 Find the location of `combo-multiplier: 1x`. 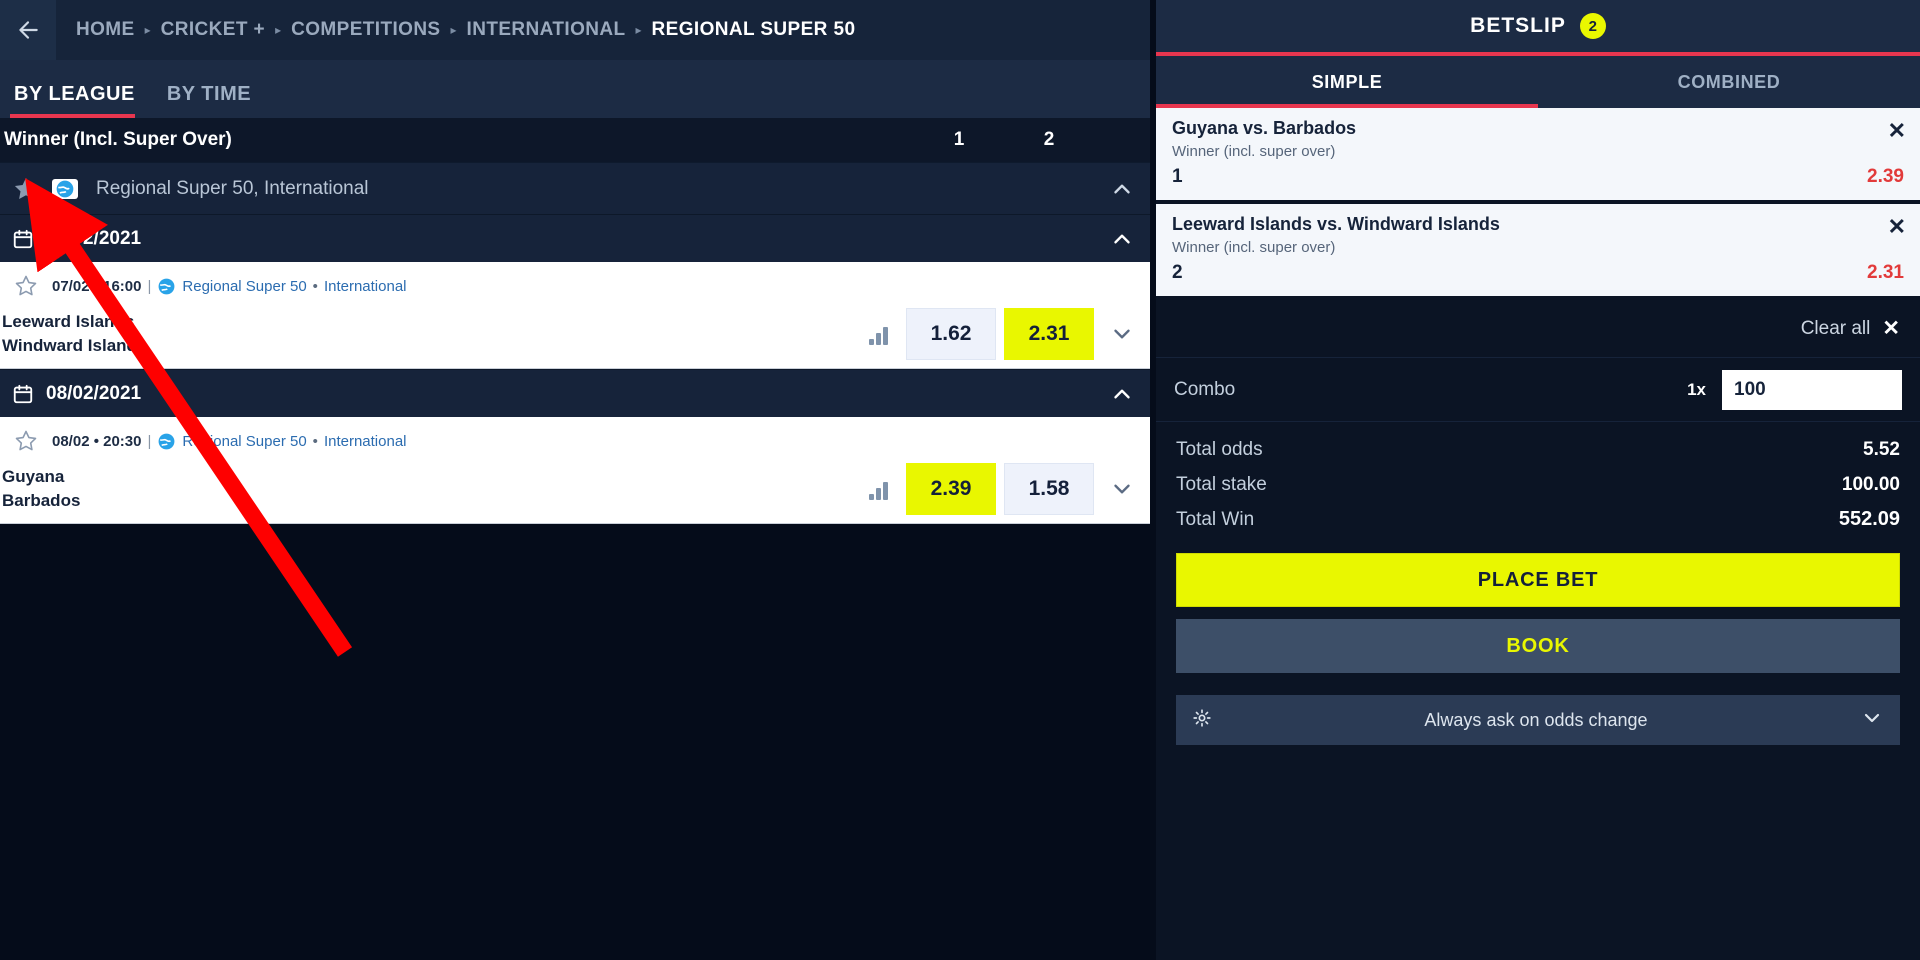

combo-multiplier: 1x is located at coordinates (1696, 389).